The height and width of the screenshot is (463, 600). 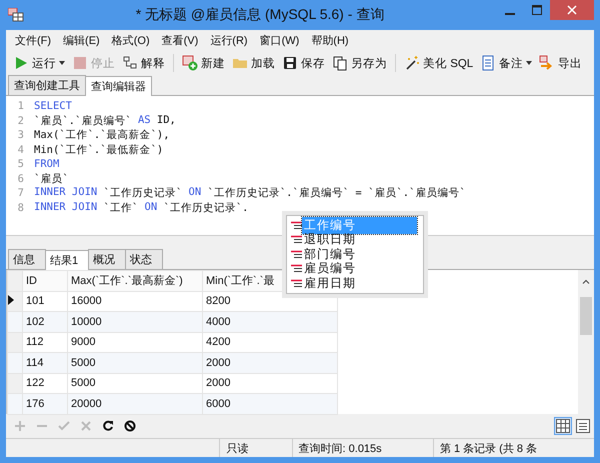 I want to click on toolbar-button: 加载, so click(x=253, y=63).